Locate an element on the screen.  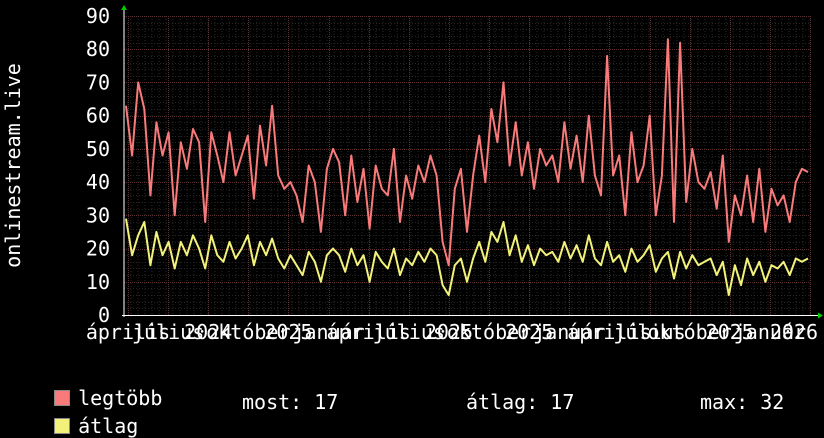
y-tick-label: 80 is located at coordinates (98, 49).